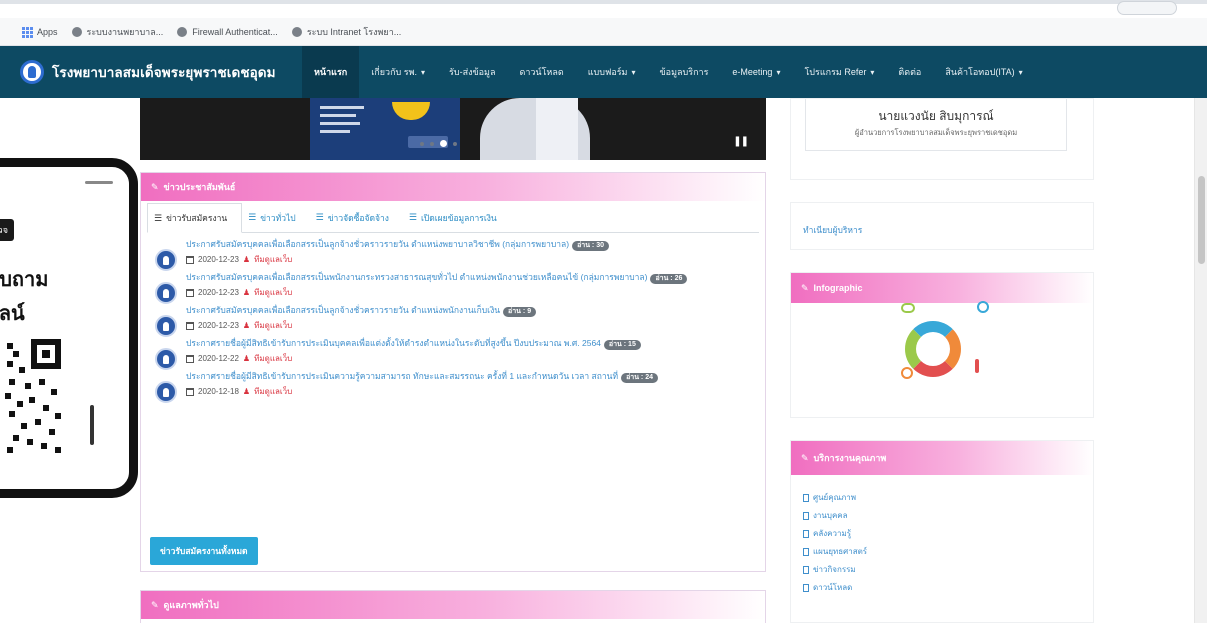 The width and height of the screenshot is (1207, 623). What do you see at coordinates (907, 373) in the screenshot?
I see `clock-icon` at bounding box center [907, 373].